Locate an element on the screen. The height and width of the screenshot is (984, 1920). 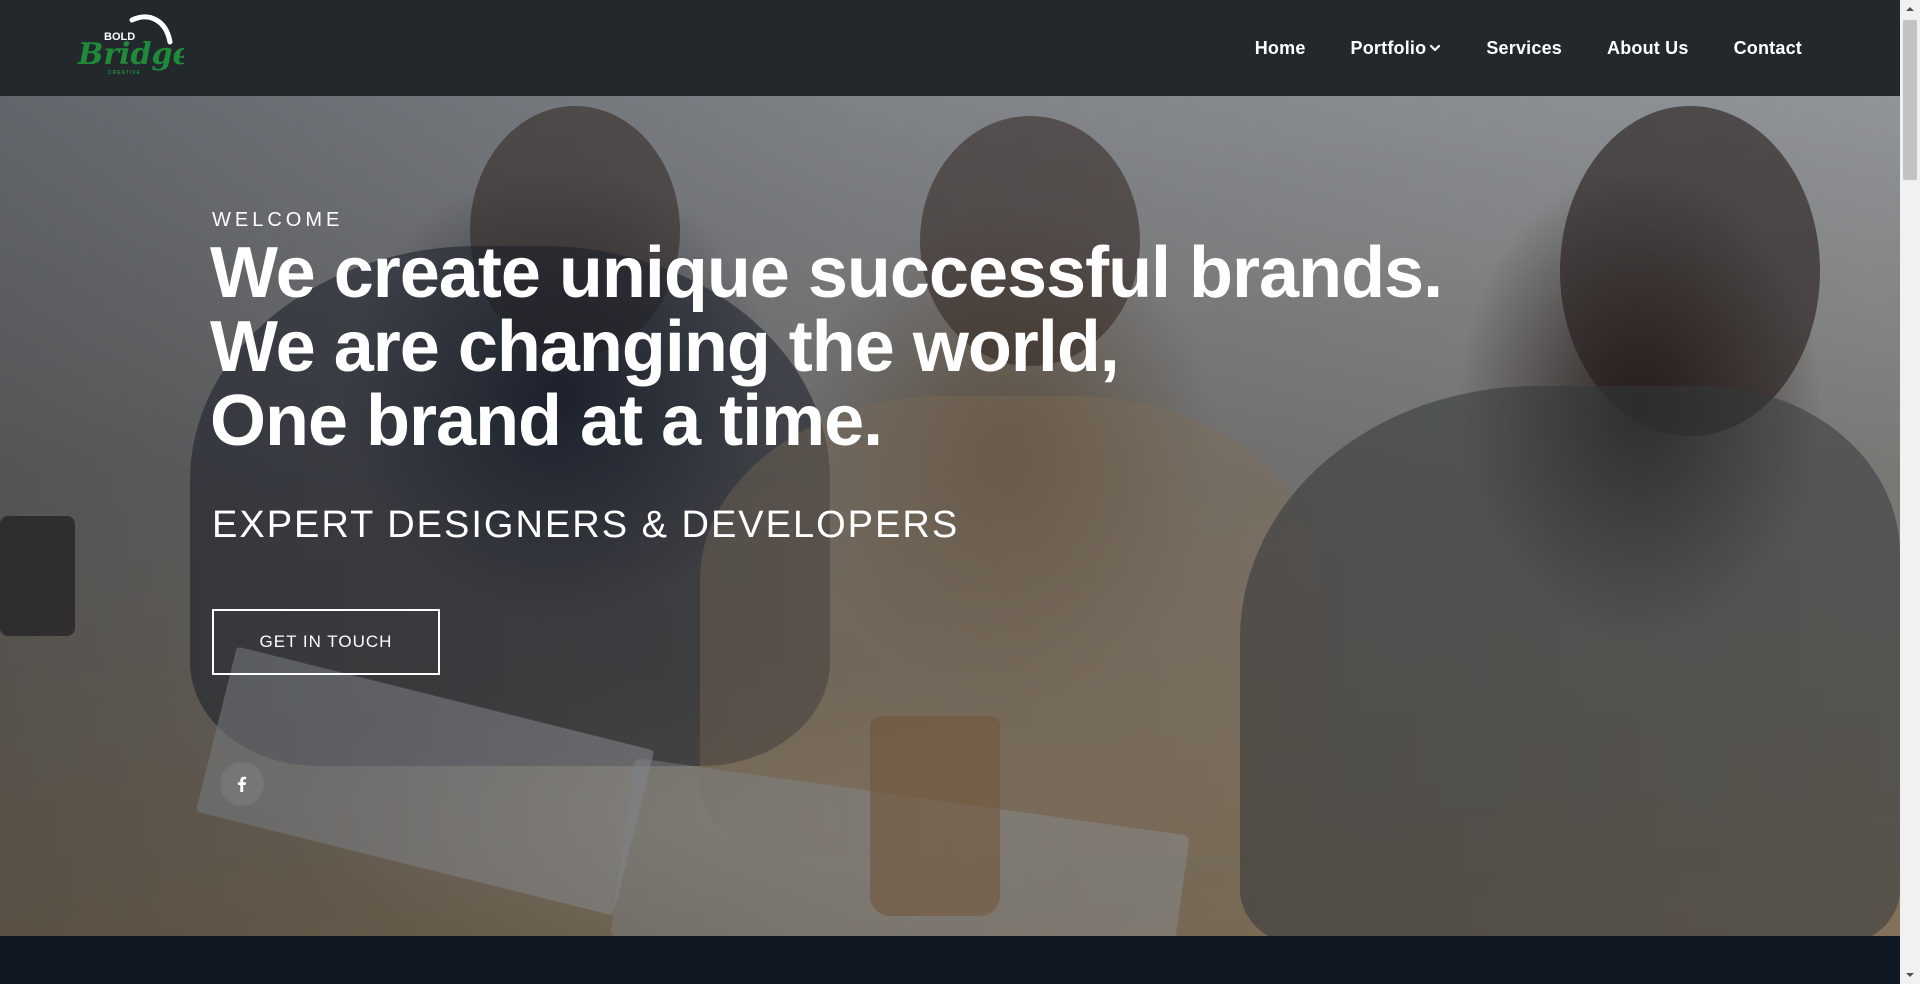
hero-headline-line: One brand at a time. is located at coordinates (546, 421).